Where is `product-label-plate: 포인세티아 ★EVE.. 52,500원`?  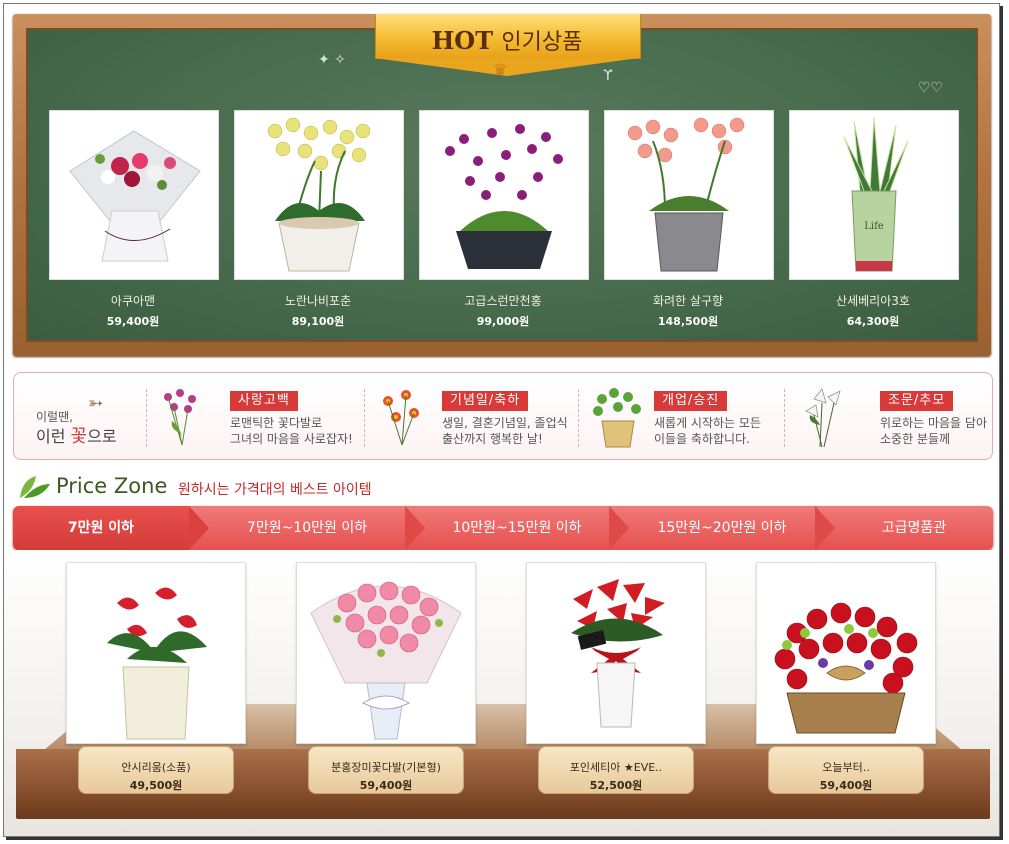
product-label-plate: 포인세티아 ★EVE.. 52,500원 is located at coordinates (616, 770).